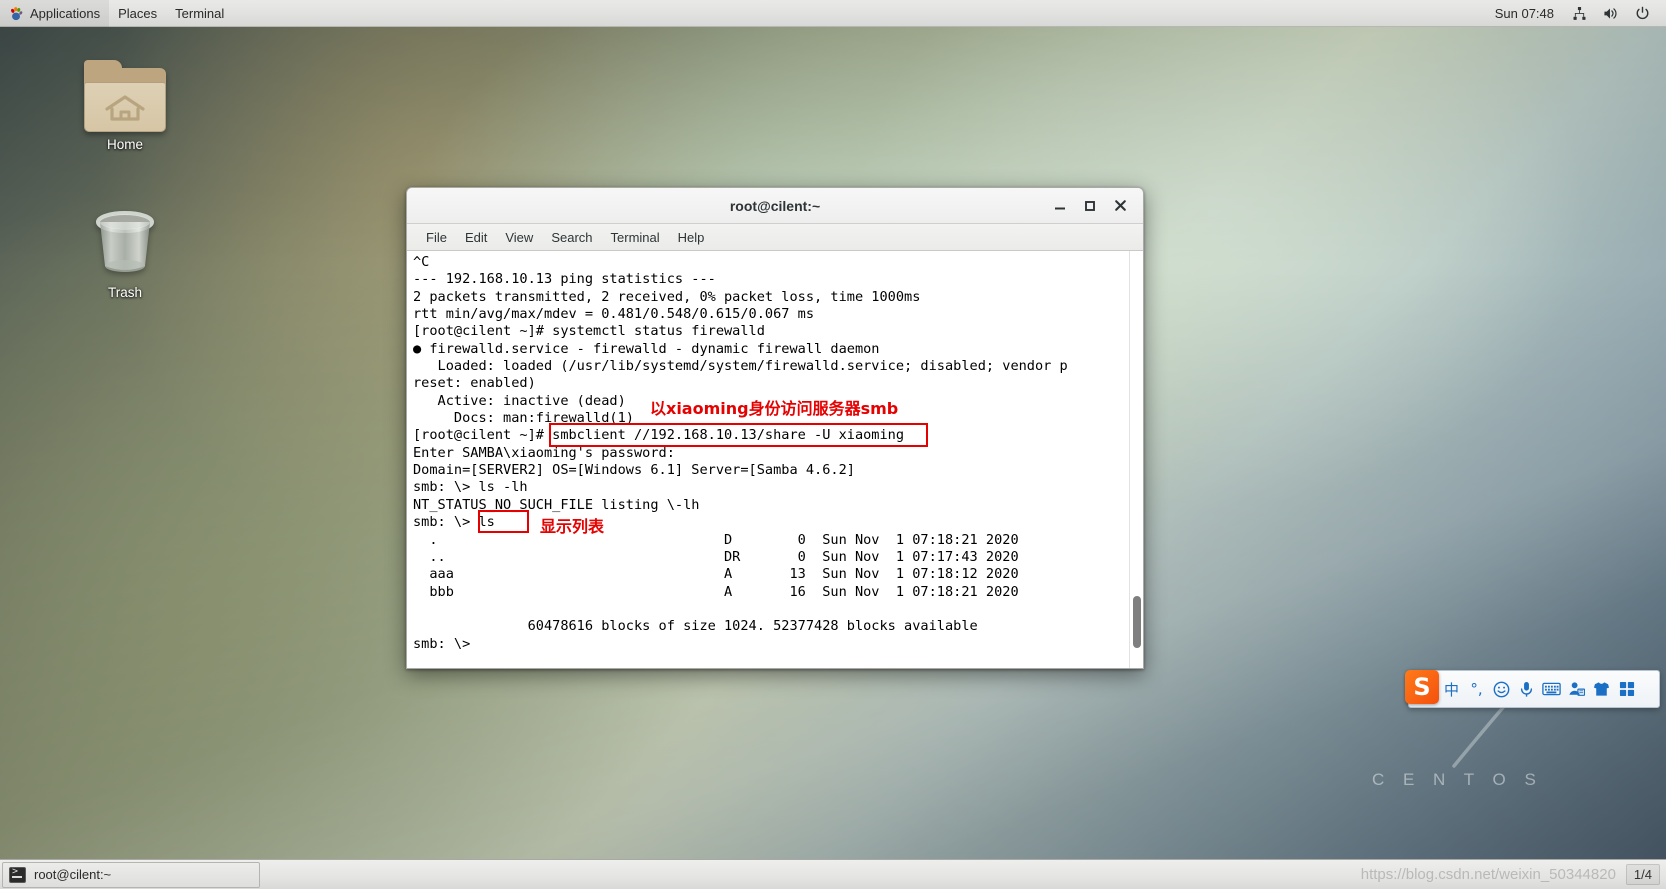  I want to click on chinese-english-toggle: 中, so click(1451, 689).